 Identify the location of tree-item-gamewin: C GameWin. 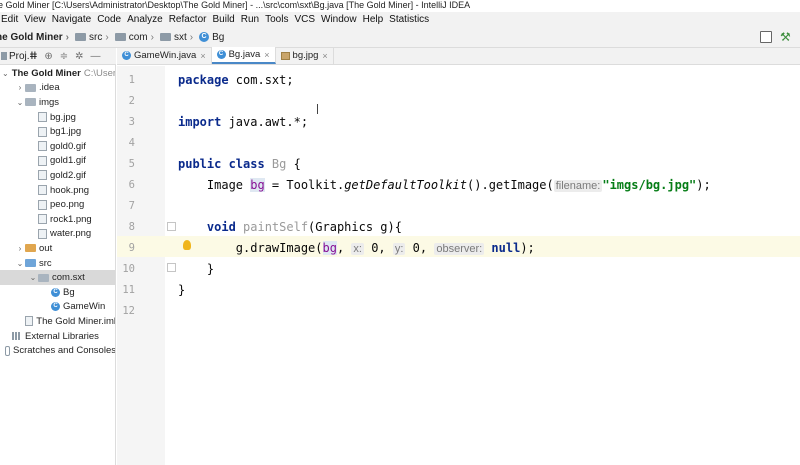
(57, 307).